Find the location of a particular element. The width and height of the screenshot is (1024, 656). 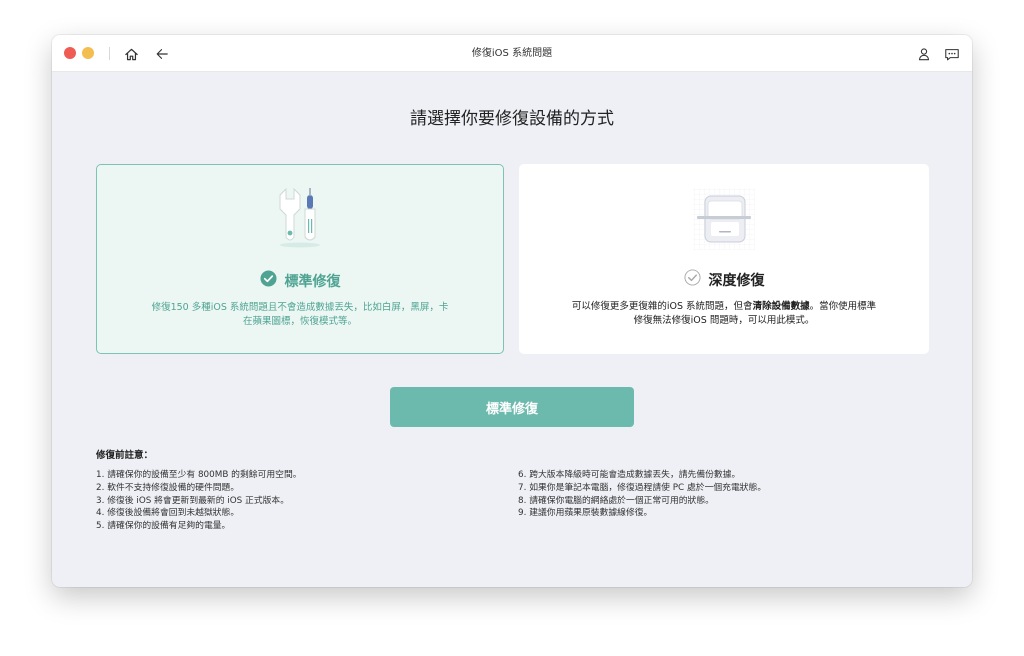

device-illustration is located at coordinates (724, 221).